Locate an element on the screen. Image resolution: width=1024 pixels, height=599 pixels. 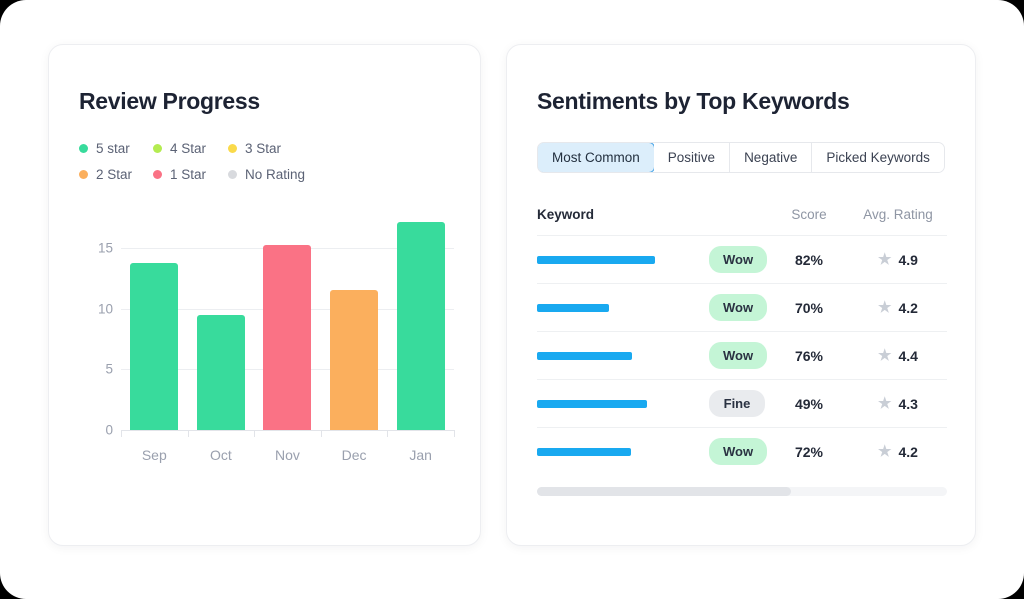
table-row: Wow 76% ★ 4.4 is located at coordinates (742, 355).